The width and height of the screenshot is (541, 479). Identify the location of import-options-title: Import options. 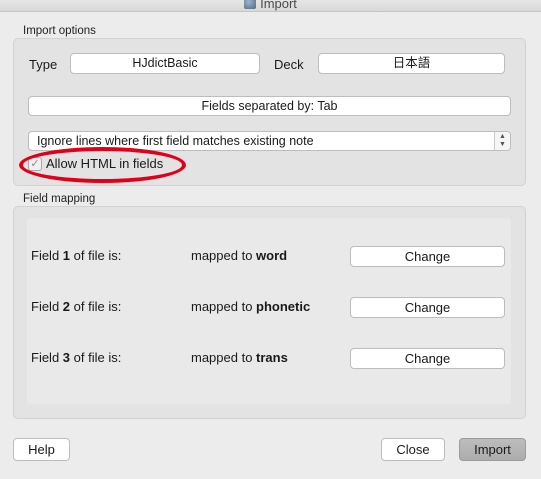
(59, 31).